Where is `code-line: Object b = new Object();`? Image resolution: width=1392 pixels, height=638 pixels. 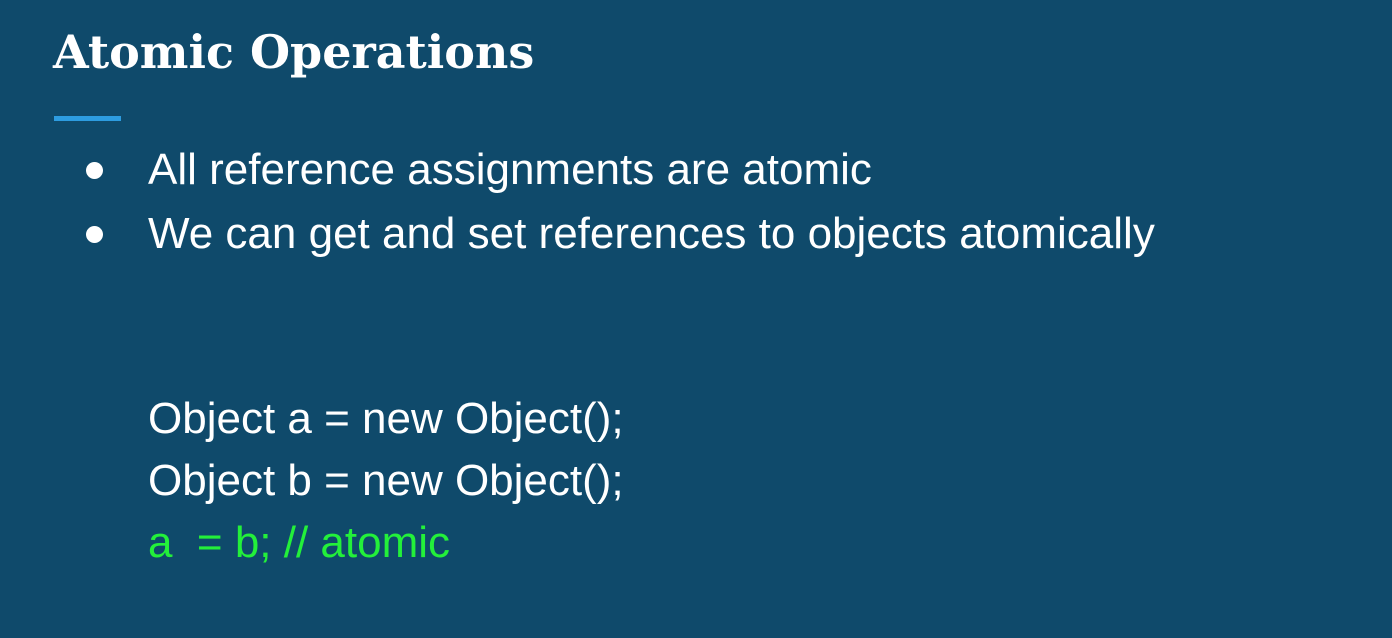 code-line: Object b = new Object(); is located at coordinates (386, 480).